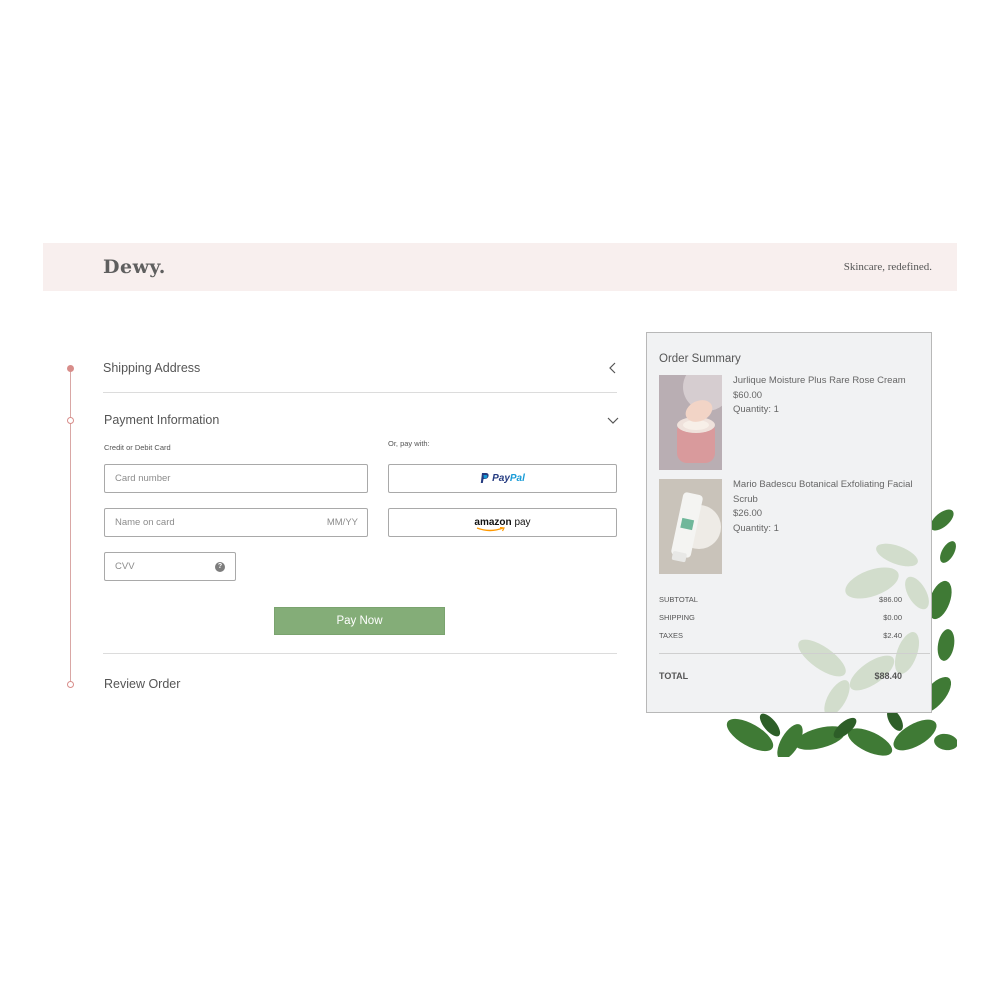 The height and width of the screenshot is (1000, 1000). Describe the element at coordinates (134, 267) in the screenshot. I see `logo: Dewy.` at that location.